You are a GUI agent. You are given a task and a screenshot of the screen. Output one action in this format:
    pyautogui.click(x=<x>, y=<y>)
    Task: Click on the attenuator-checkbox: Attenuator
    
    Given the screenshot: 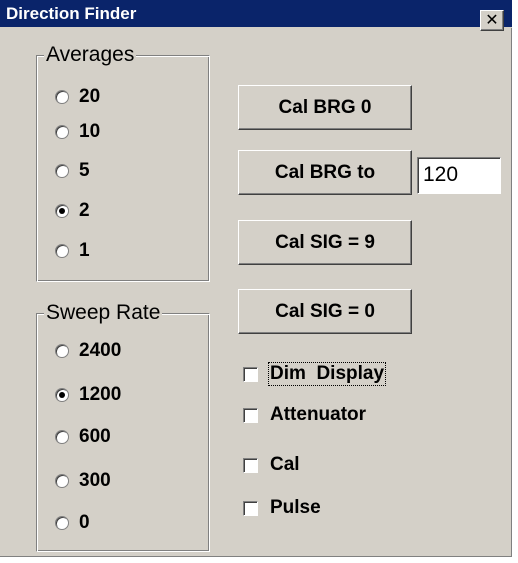 What is the action you would take?
    pyautogui.click(x=305, y=415)
    